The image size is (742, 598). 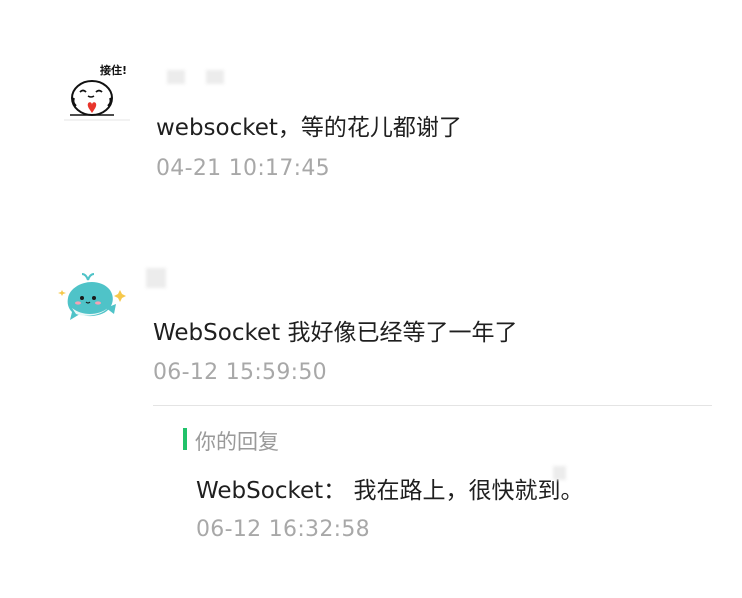 What do you see at coordinates (335, 333) in the screenshot?
I see `comment-text: WebSocket 我好像已经等了一年了` at bounding box center [335, 333].